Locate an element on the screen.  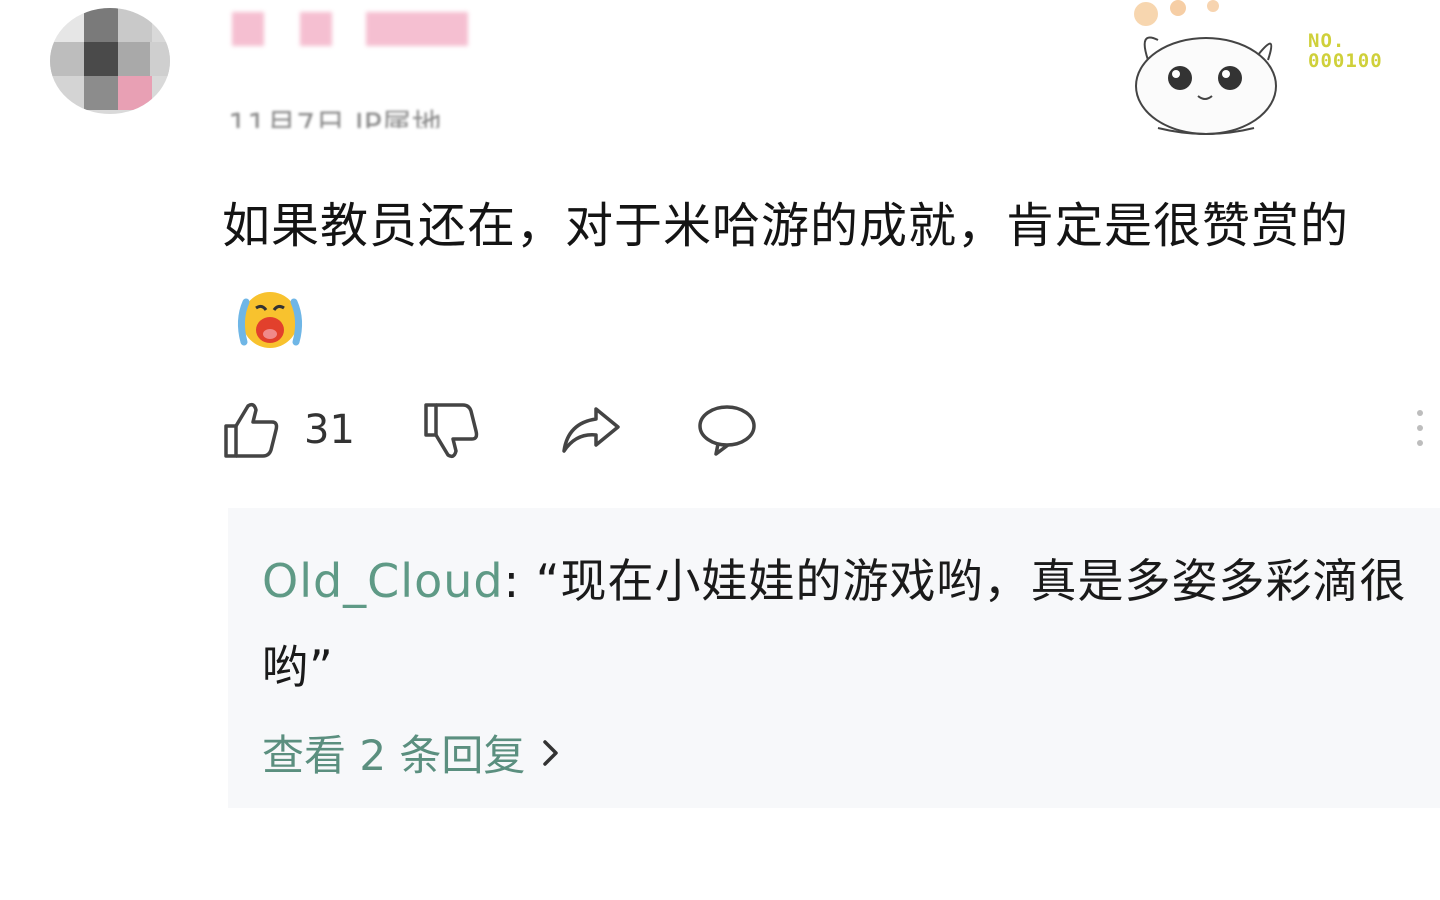
view-replies-link: 查看 2 条回复 is located at coordinates (411, 752).